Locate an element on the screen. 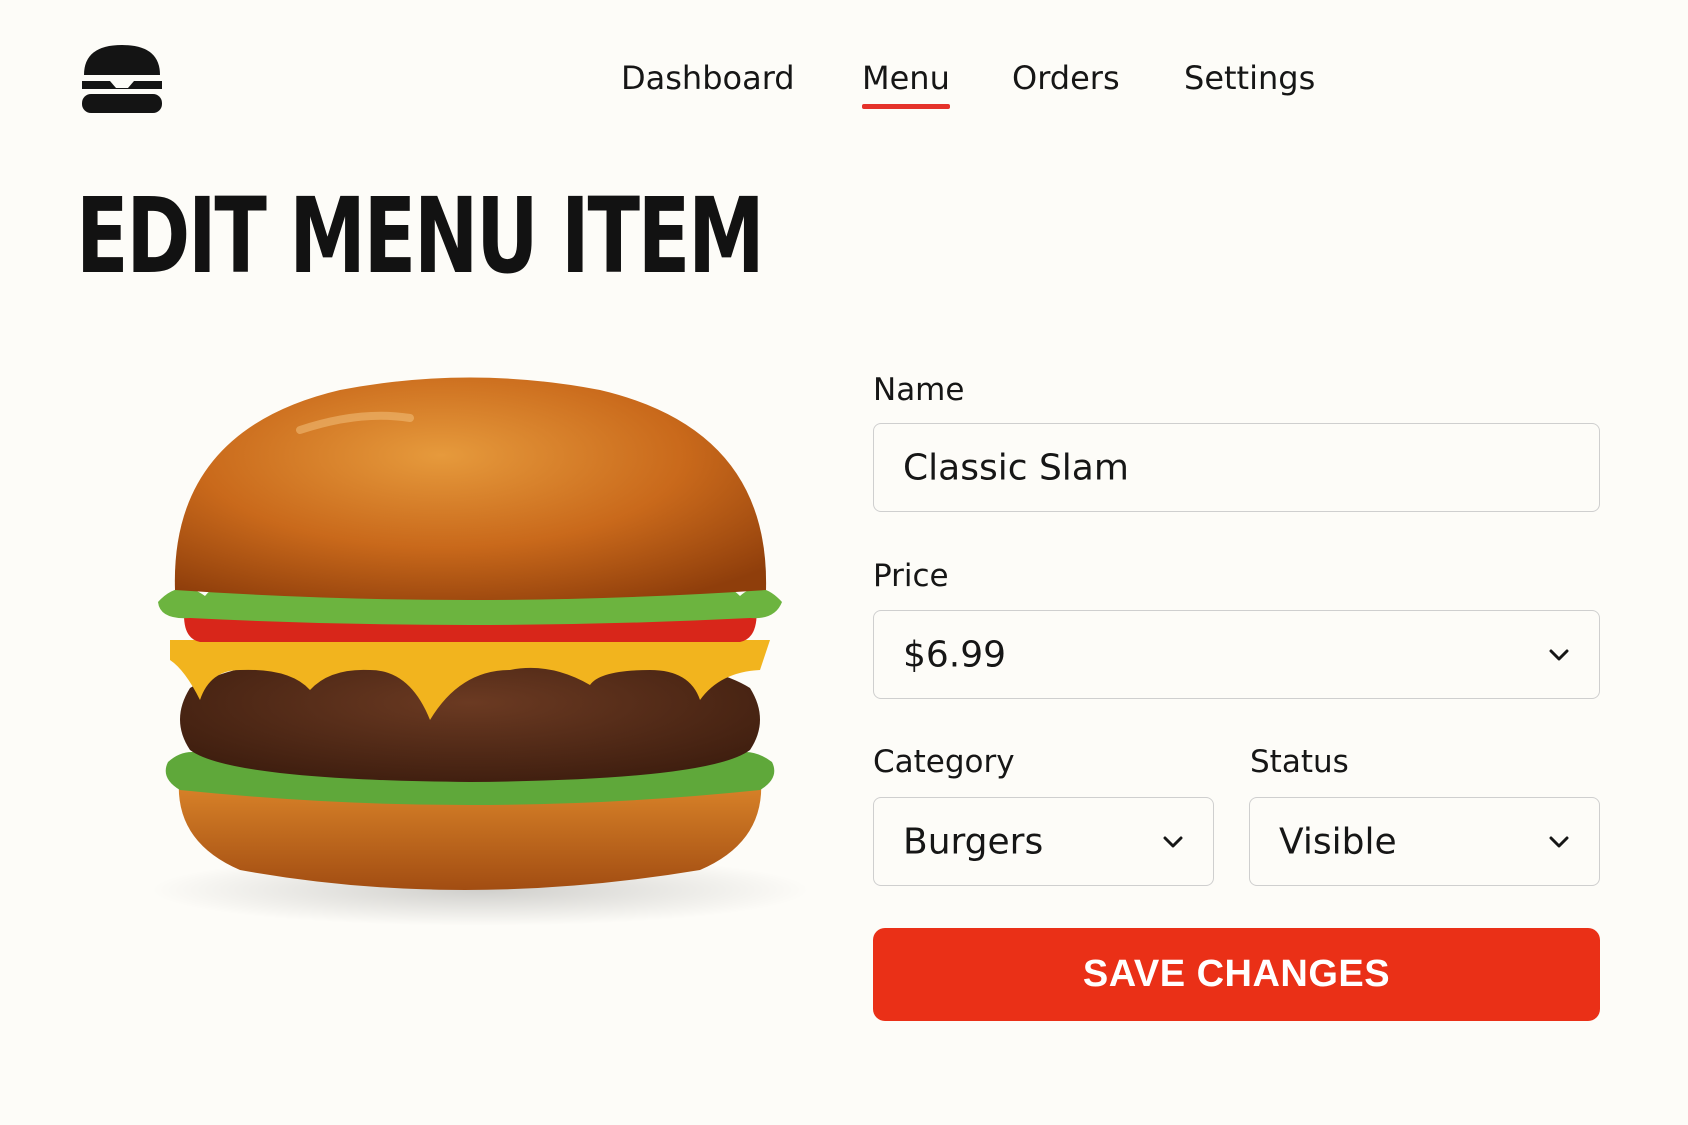 The image size is (1688, 1125). nav-item-orders: Orders is located at coordinates (1066, 78).